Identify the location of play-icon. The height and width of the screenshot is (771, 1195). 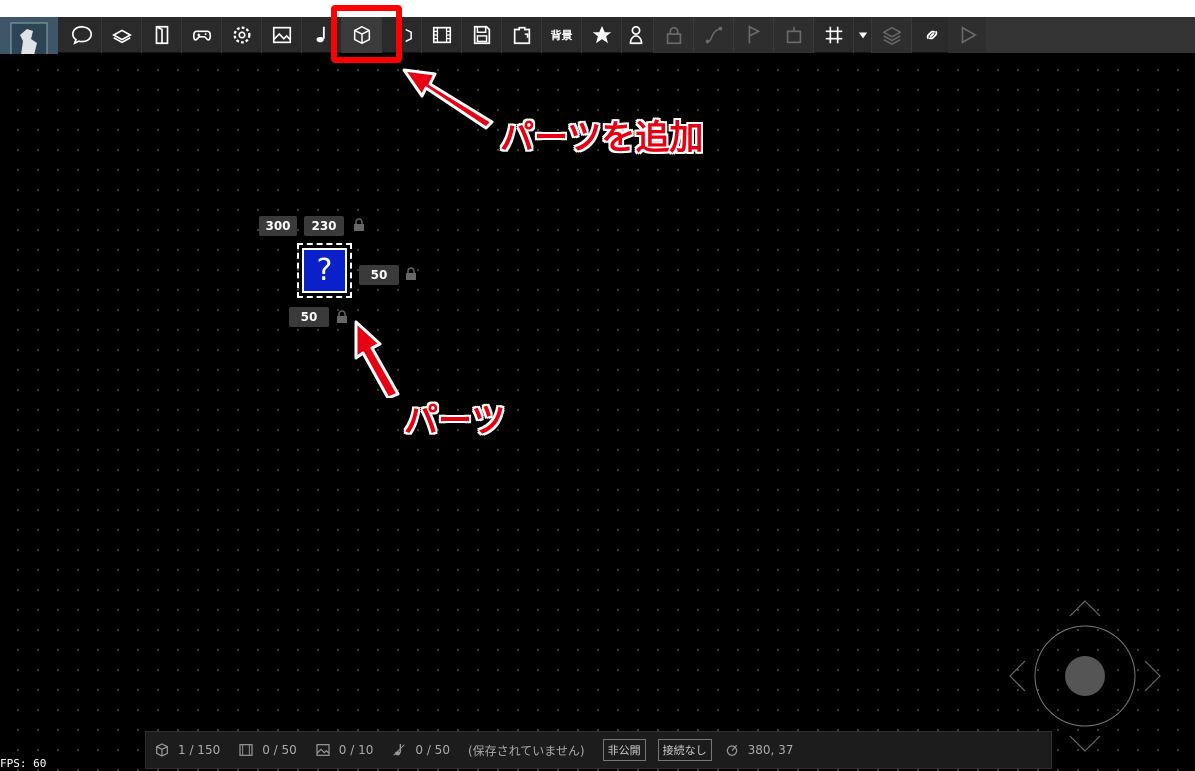
(968, 35).